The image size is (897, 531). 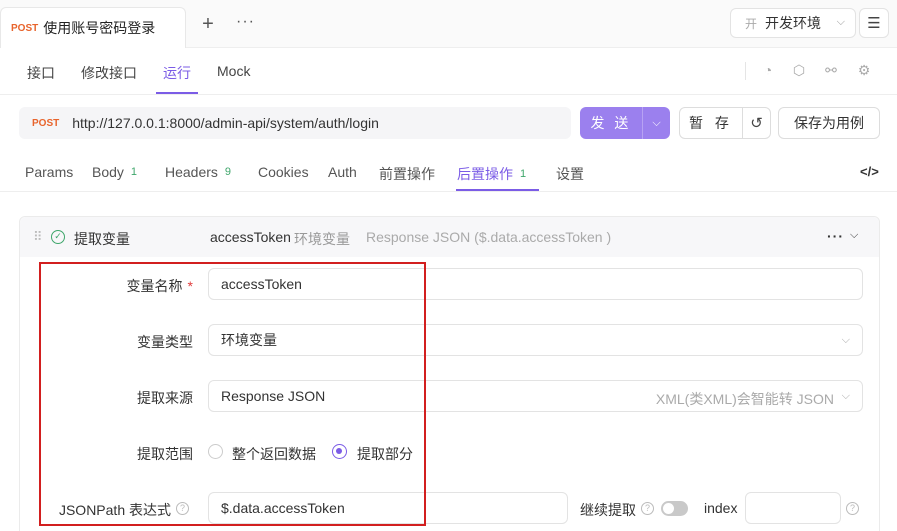 I want to click on tab-cookies: Cookies, so click(x=283, y=172).